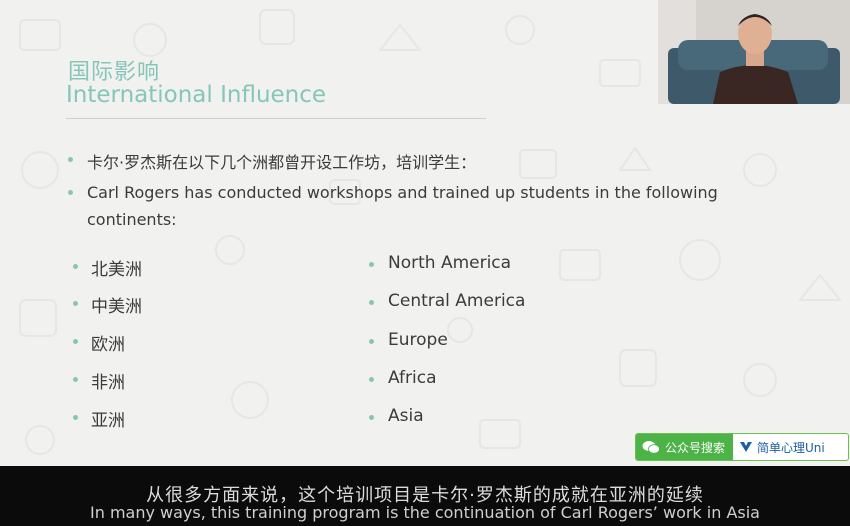  Describe the element at coordinates (108, 421) in the screenshot. I see `continent-cn-item: 亚洲` at that location.